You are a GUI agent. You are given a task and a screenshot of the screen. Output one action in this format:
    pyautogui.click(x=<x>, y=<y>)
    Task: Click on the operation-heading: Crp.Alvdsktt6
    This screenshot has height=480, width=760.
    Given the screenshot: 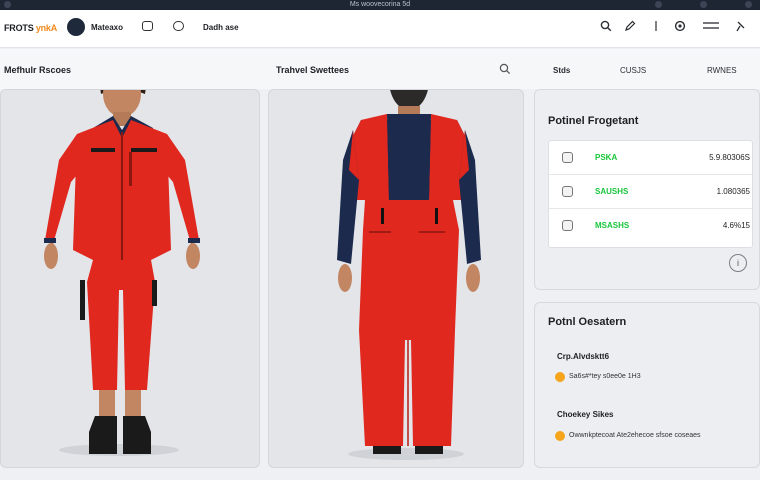 What is the action you would take?
    pyautogui.click(x=583, y=356)
    